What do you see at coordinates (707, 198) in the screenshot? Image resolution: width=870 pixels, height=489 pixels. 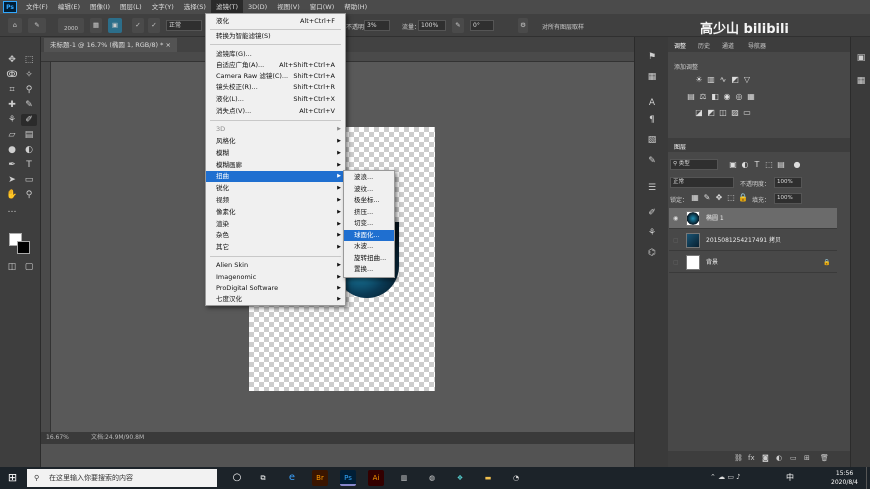 I see `lock-pixels-icon: ✎` at bounding box center [707, 198].